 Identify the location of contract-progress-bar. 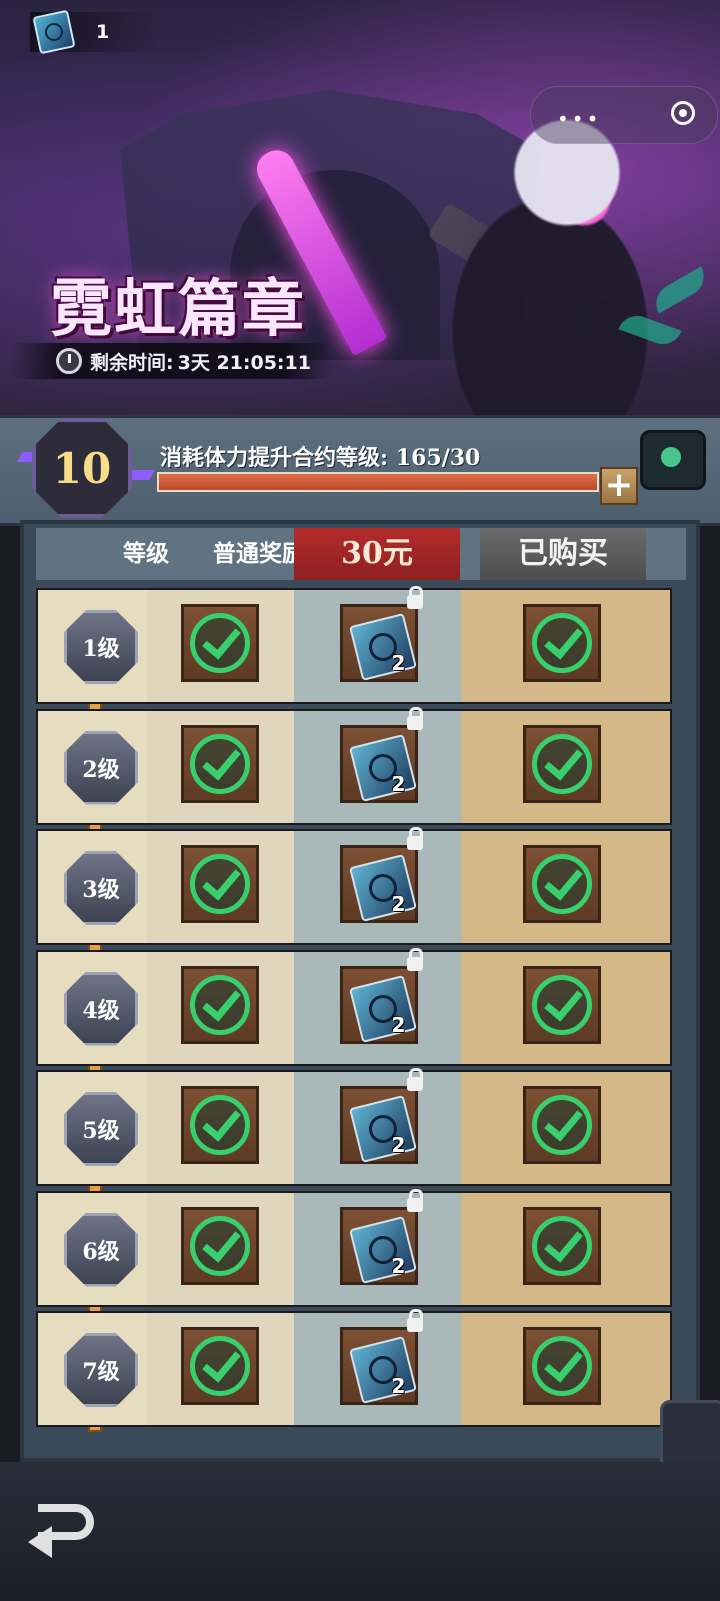
(378, 482).